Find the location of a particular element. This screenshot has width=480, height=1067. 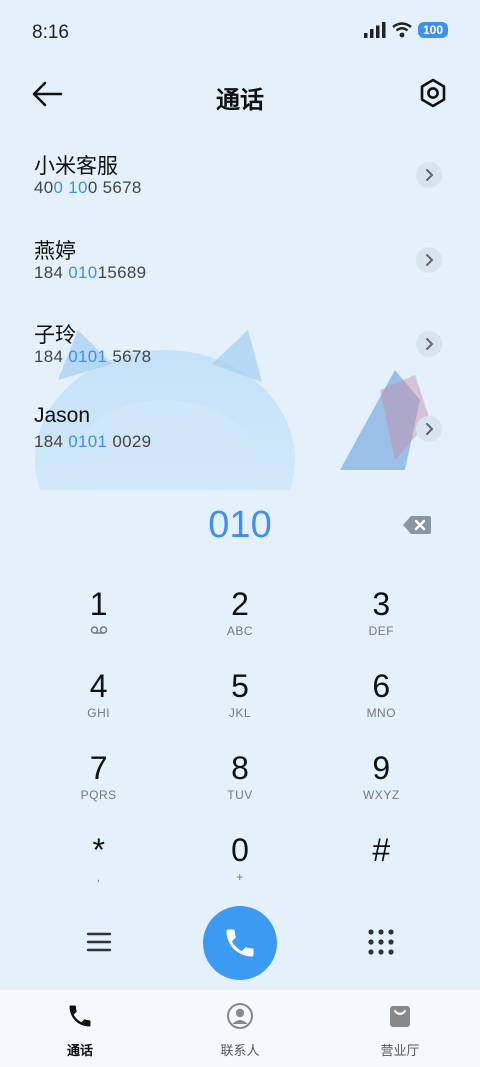

header: 通话 is located at coordinates (240, 94).